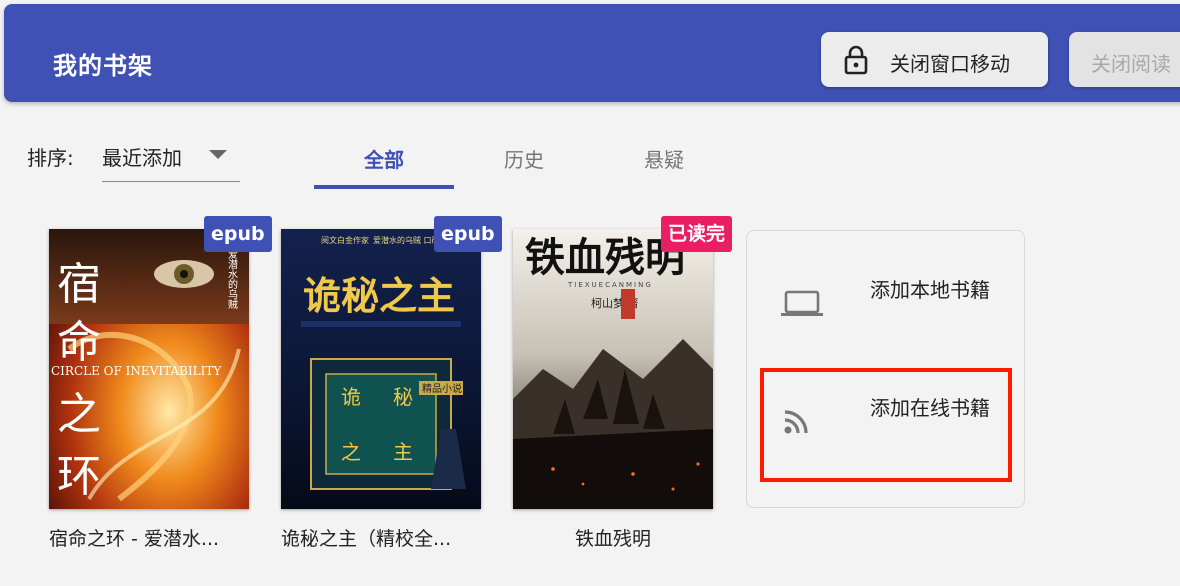 This screenshot has height=586, width=1180. I want to click on lock-icon, so click(856, 60).